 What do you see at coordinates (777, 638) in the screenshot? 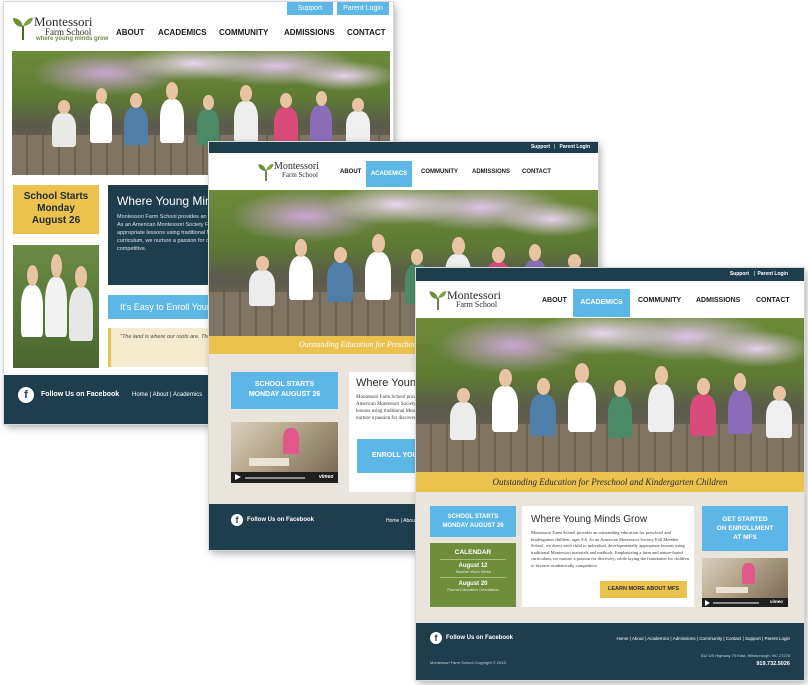
I see `footer-link-parent-login: Parent Login` at bounding box center [777, 638].